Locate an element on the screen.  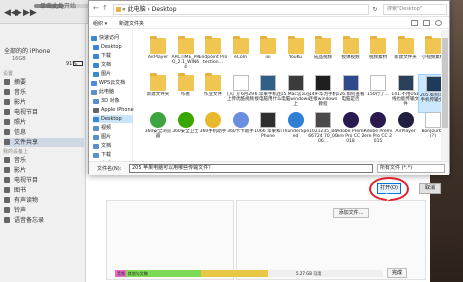
help-icon is located at coordinates (438, 23).